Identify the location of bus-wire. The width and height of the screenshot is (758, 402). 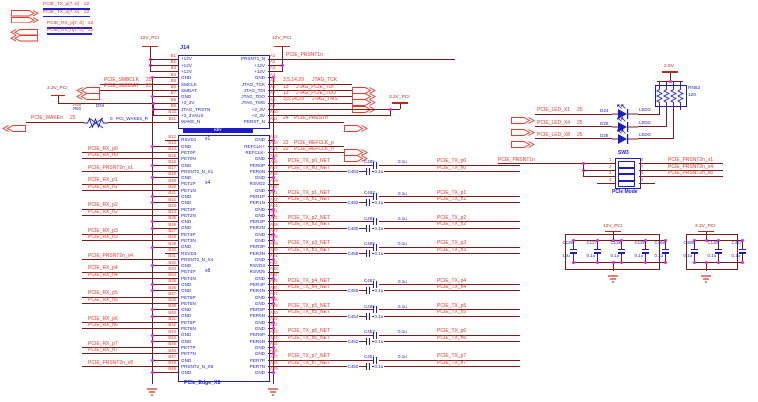
(69, 34).